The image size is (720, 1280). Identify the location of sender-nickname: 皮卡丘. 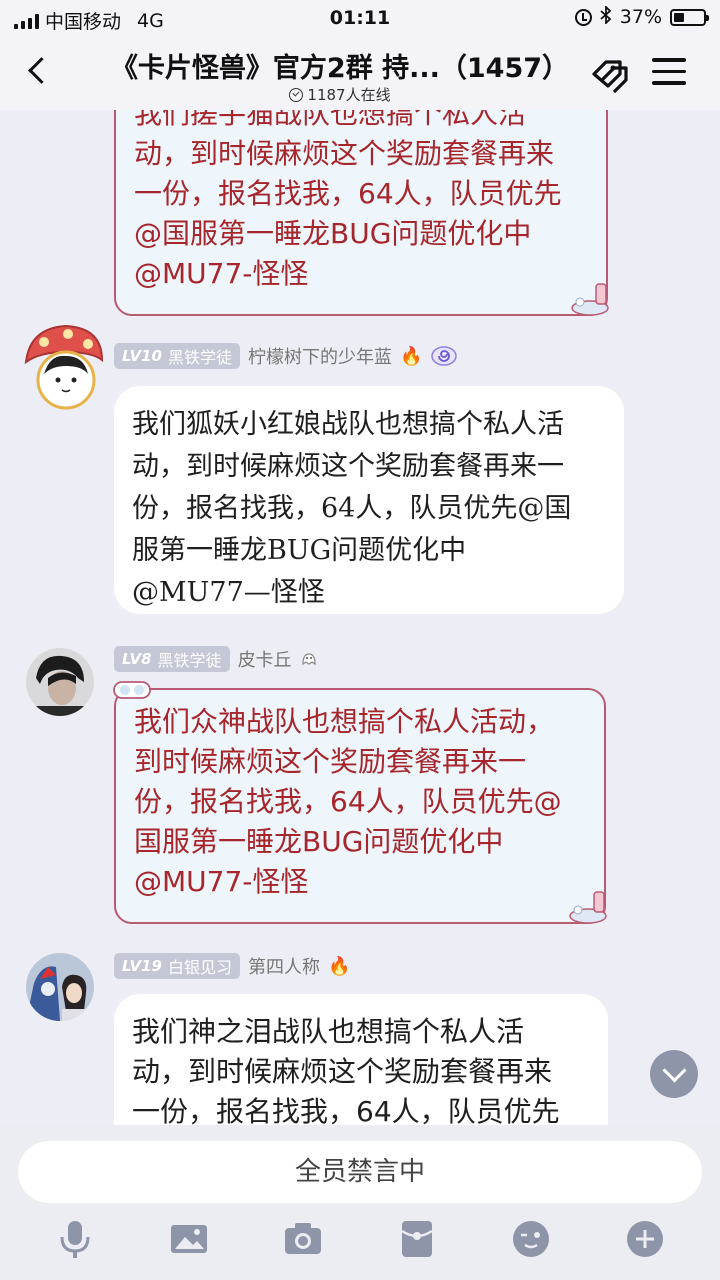
(265, 659).